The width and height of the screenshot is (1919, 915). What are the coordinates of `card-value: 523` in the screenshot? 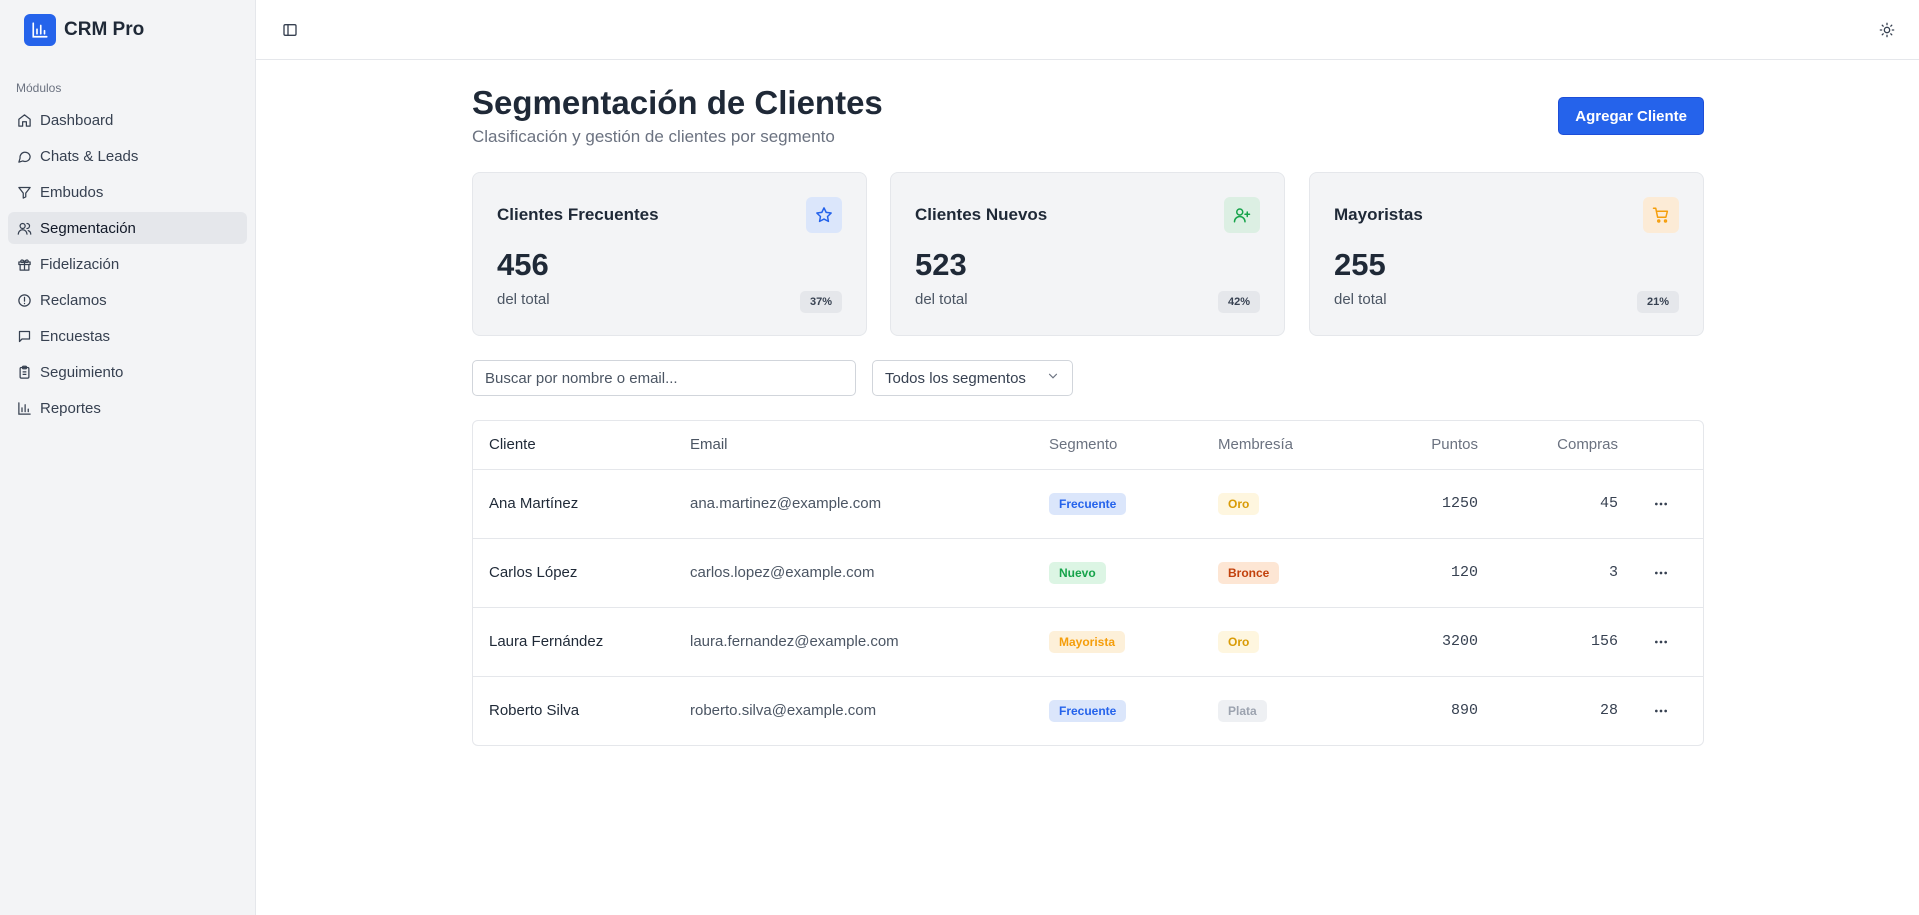 It's located at (941, 264).